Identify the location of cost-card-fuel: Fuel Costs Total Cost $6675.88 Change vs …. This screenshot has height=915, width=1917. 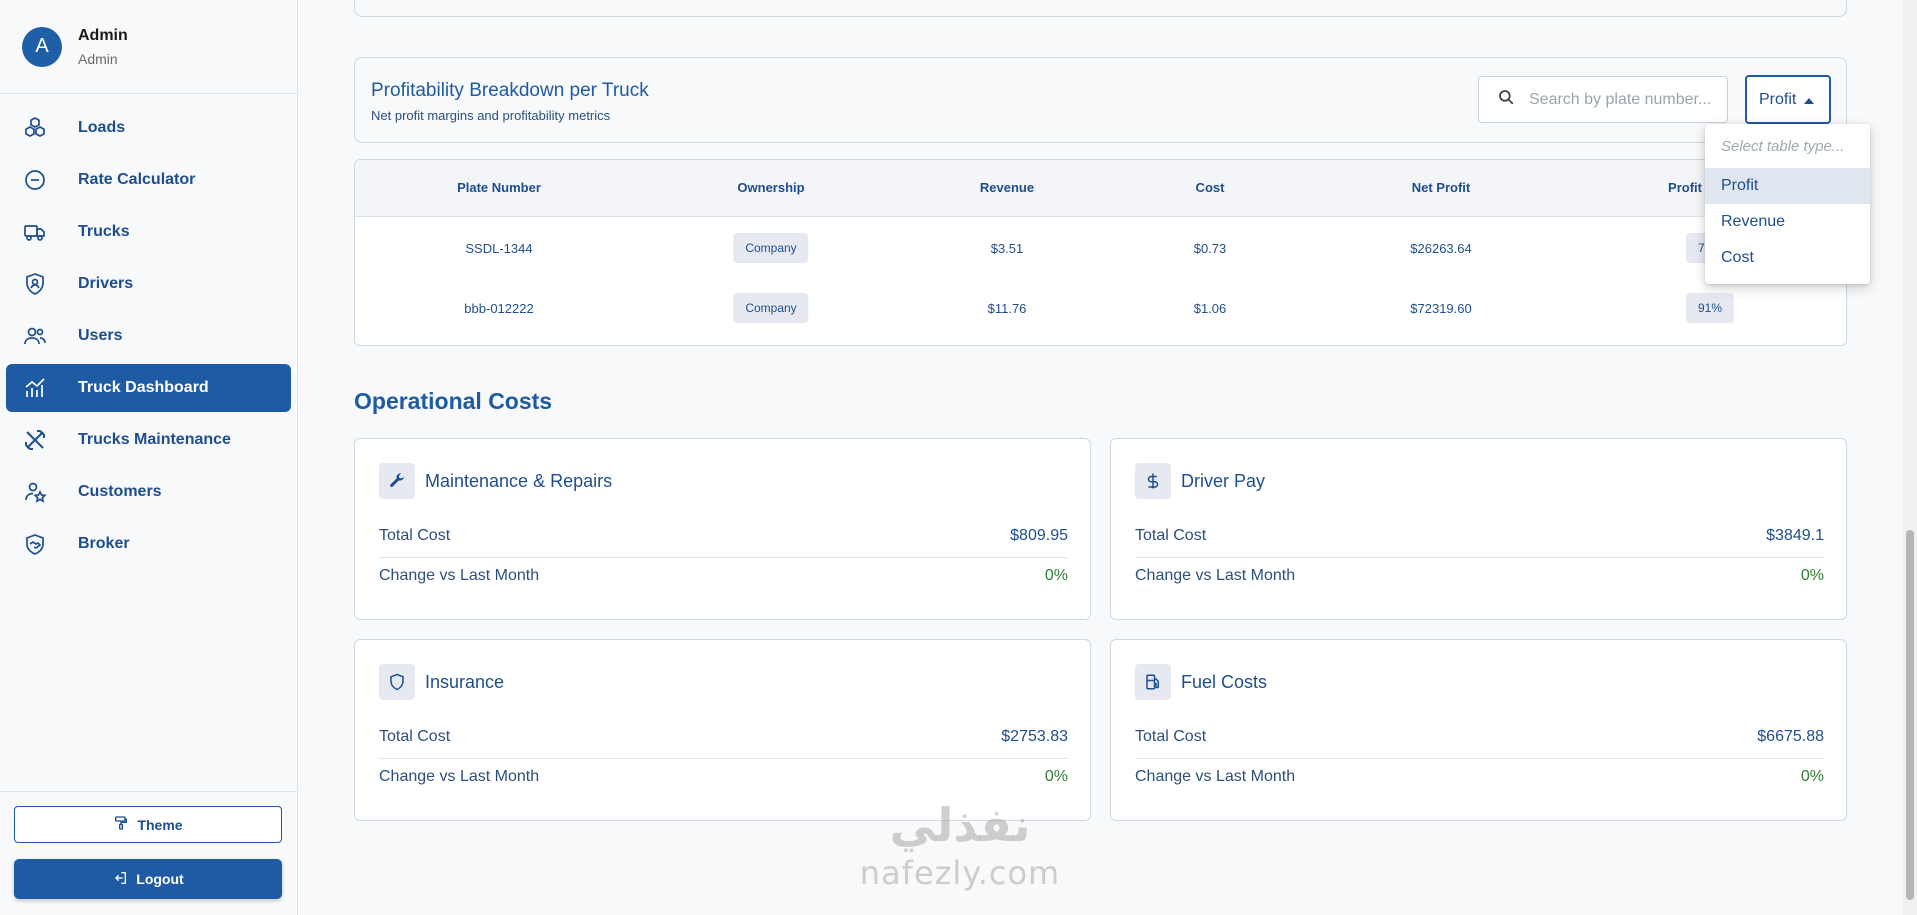
(1478, 730).